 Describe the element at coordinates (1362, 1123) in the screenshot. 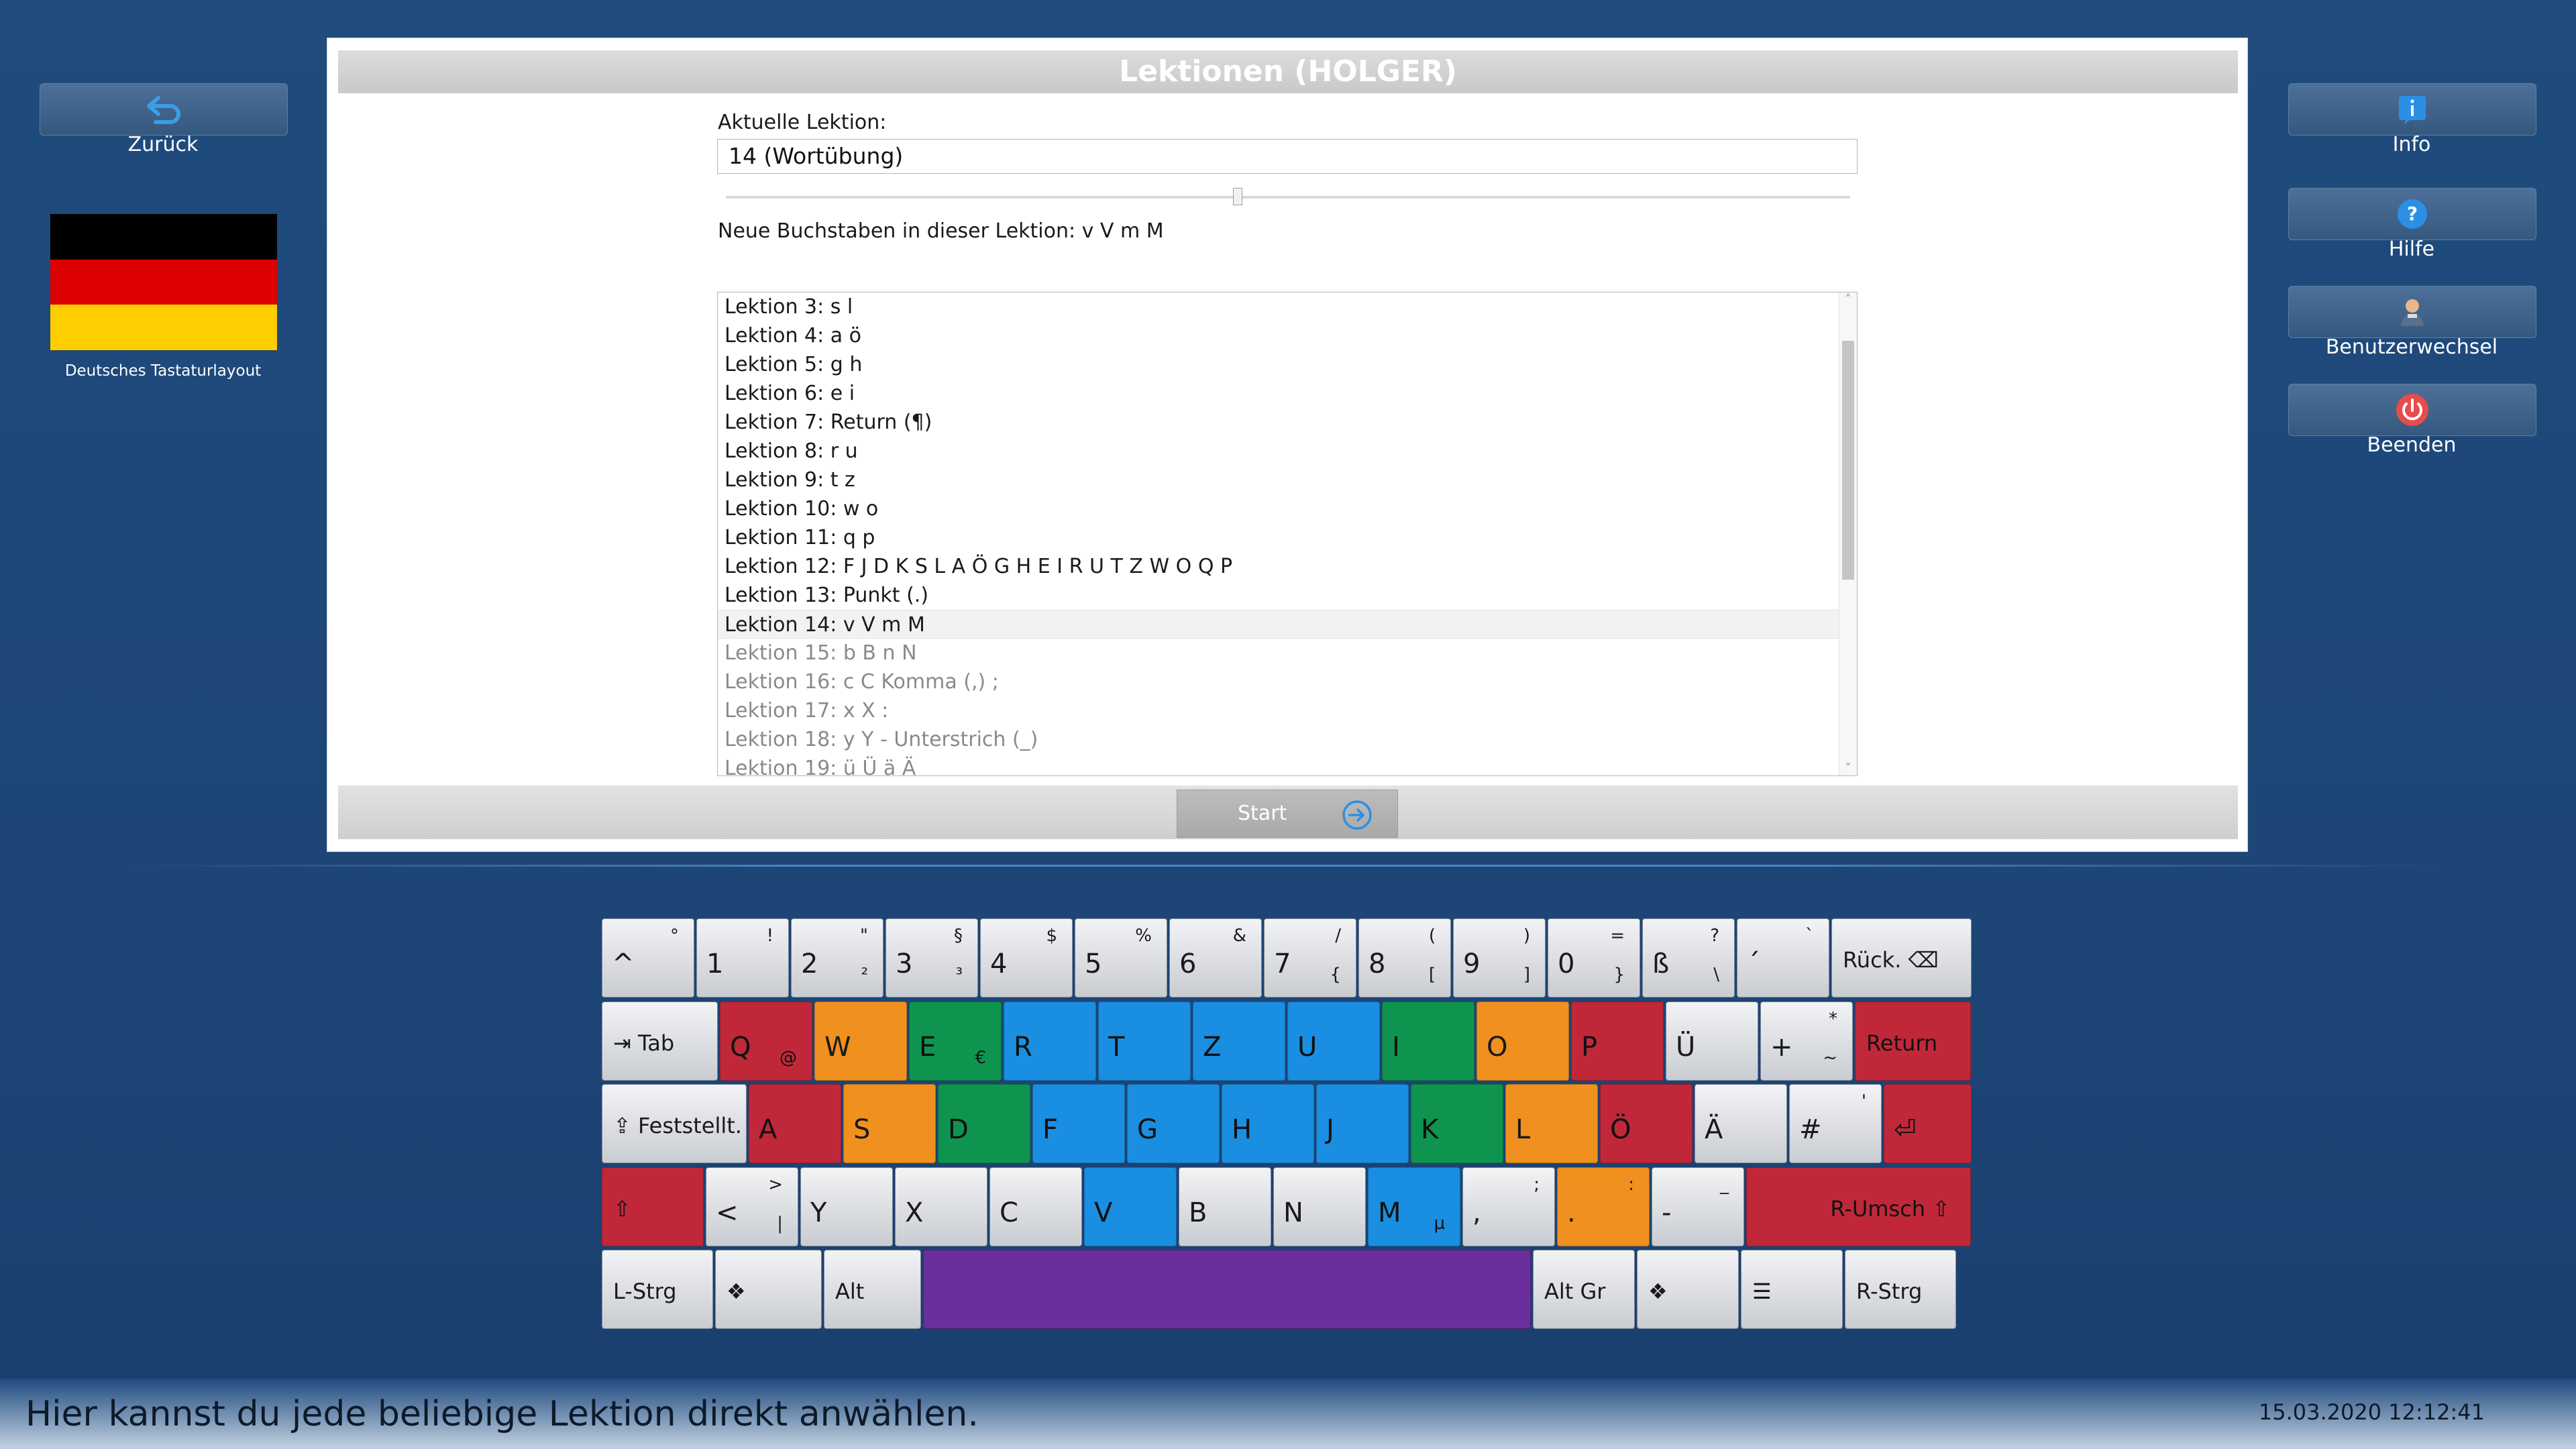

I see `key: J` at that location.